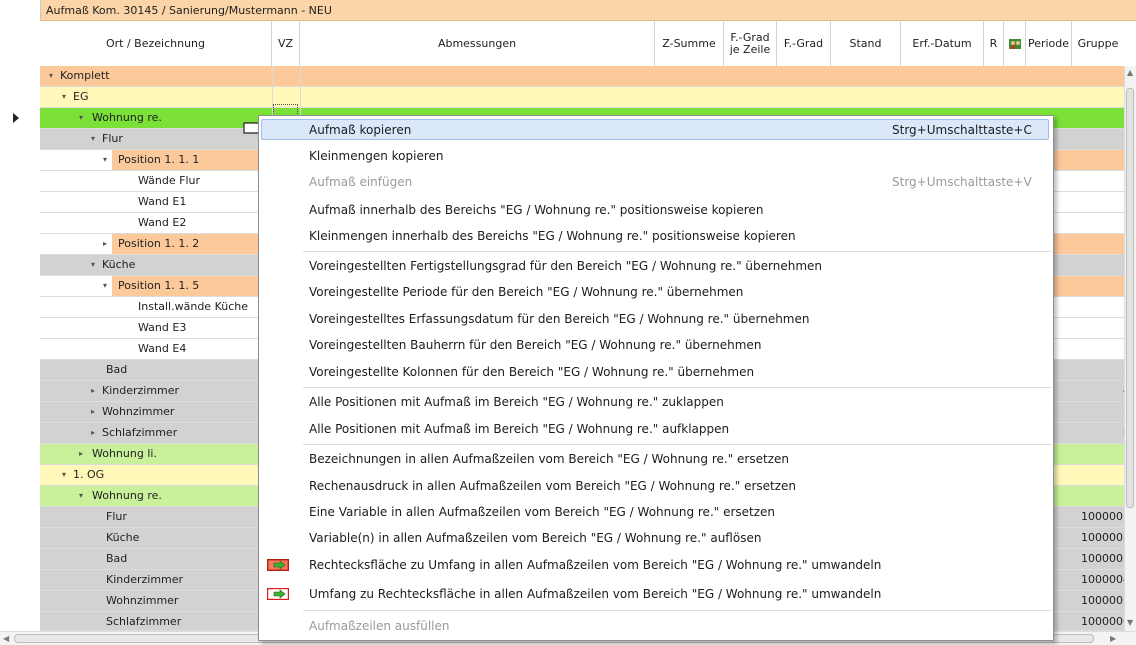  I want to click on menu-item-aufmass-einfuegen: Aufmaß einfügen Strg+Umschalttaste+V, so click(656, 182).